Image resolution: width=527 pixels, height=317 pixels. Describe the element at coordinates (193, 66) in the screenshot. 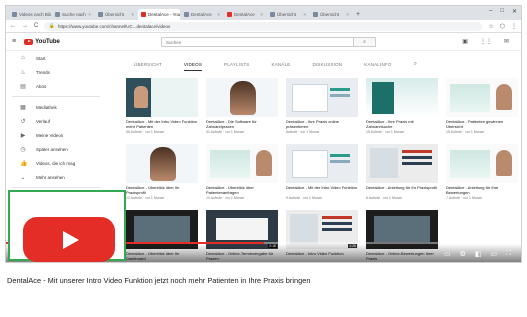

I see `channel-tab: VIDEOS` at that location.